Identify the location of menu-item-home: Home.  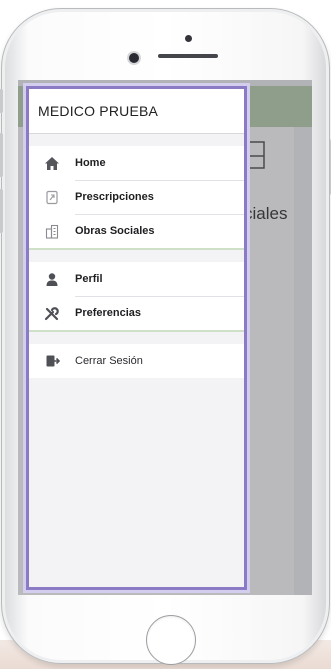
(136, 163).